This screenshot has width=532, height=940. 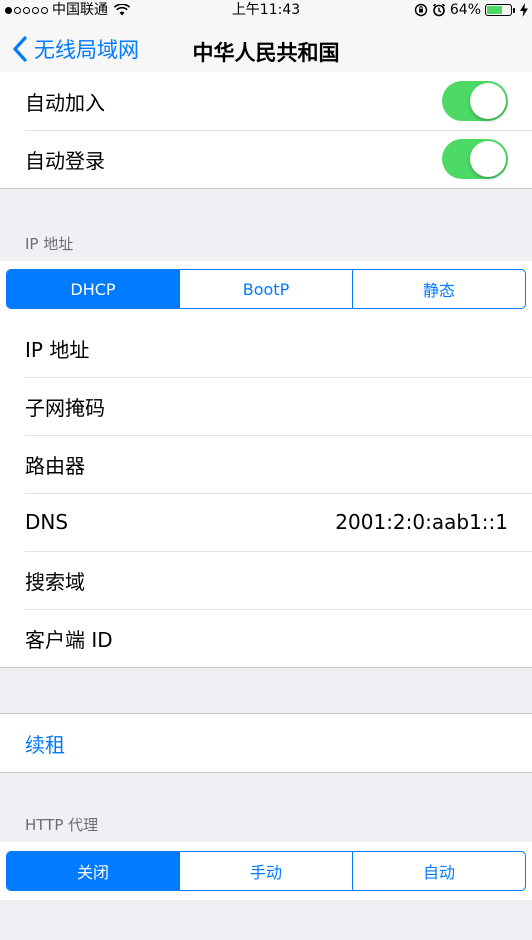 I want to click on status-right: 64%, so click(x=471, y=10).